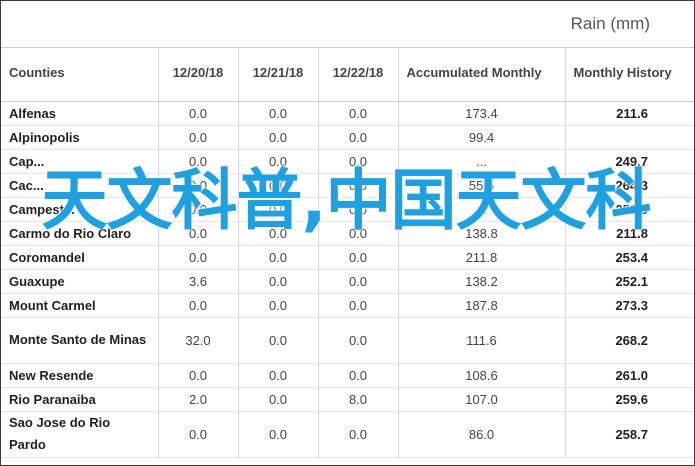  I want to click on accumulated-cell: 86.0, so click(482, 434).